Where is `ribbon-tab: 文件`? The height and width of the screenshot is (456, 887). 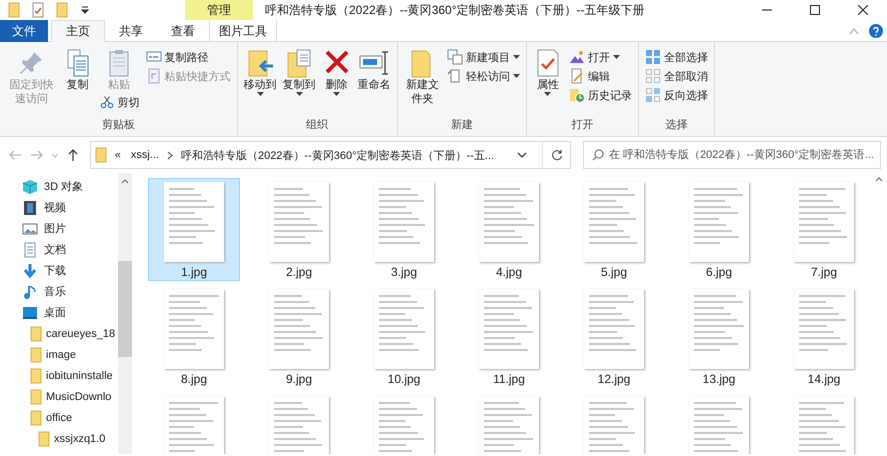
ribbon-tab: 文件 is located at coordinates (24, 31).